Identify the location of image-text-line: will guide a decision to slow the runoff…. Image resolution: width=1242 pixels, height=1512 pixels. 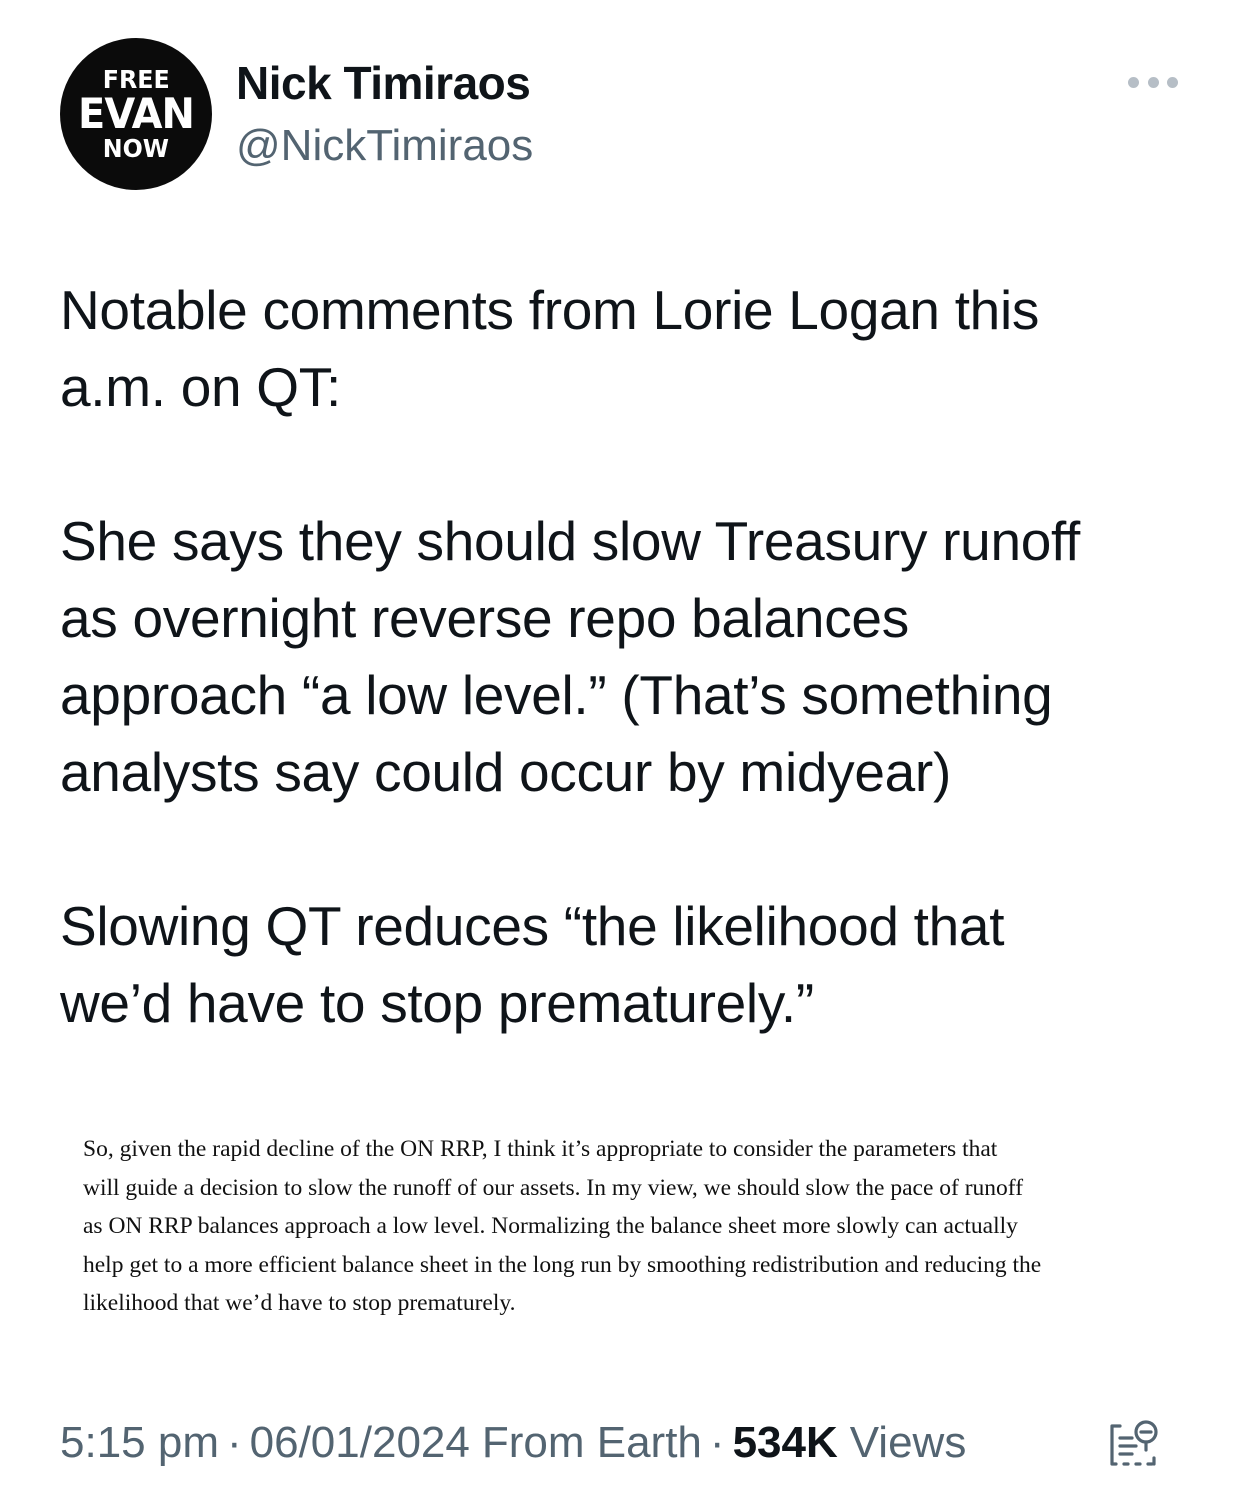
(553, 1187).